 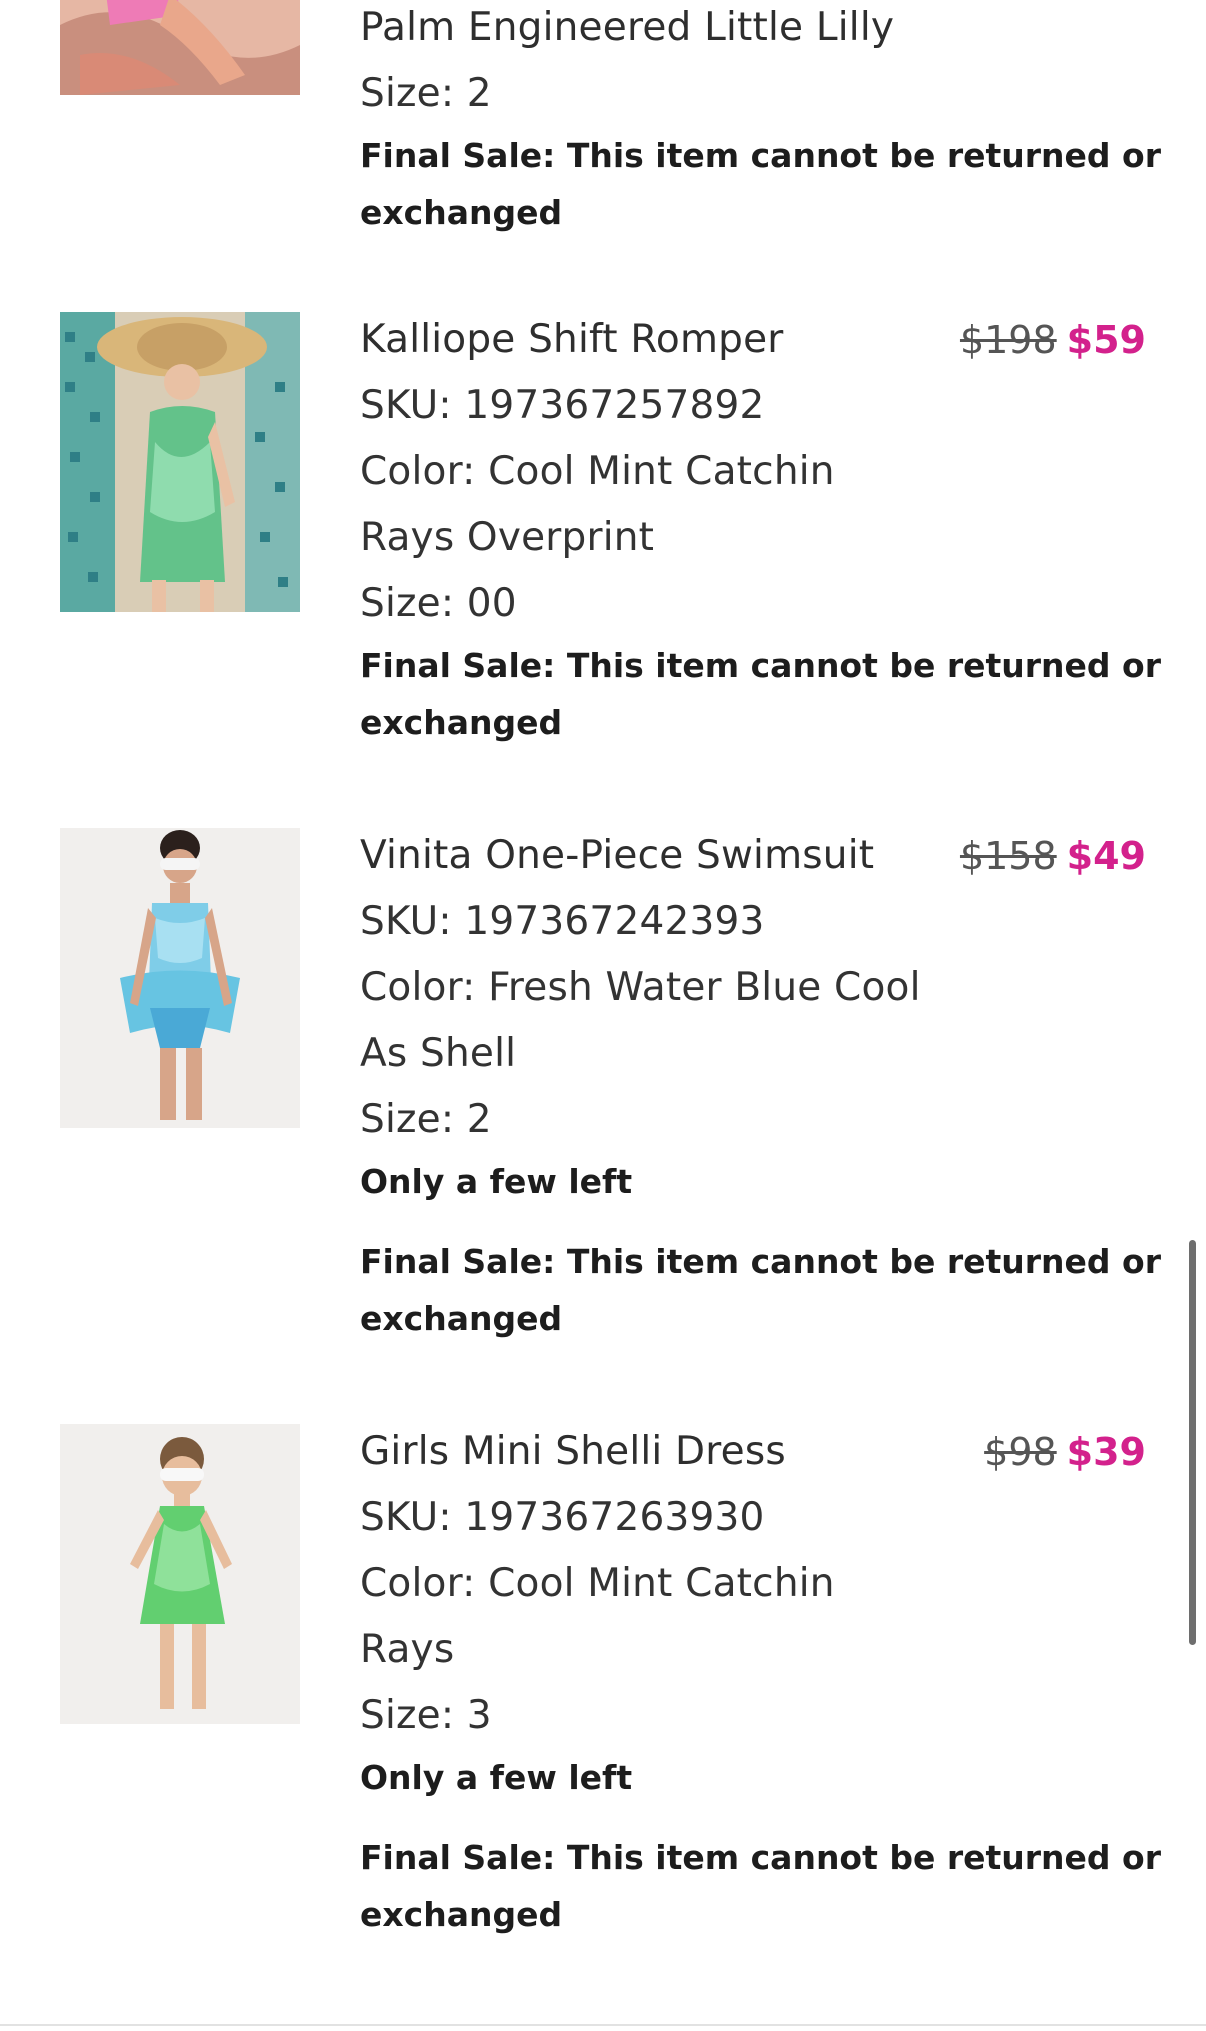 I want to click on product-price: $98 $39, so click(x=1065, y=1452).